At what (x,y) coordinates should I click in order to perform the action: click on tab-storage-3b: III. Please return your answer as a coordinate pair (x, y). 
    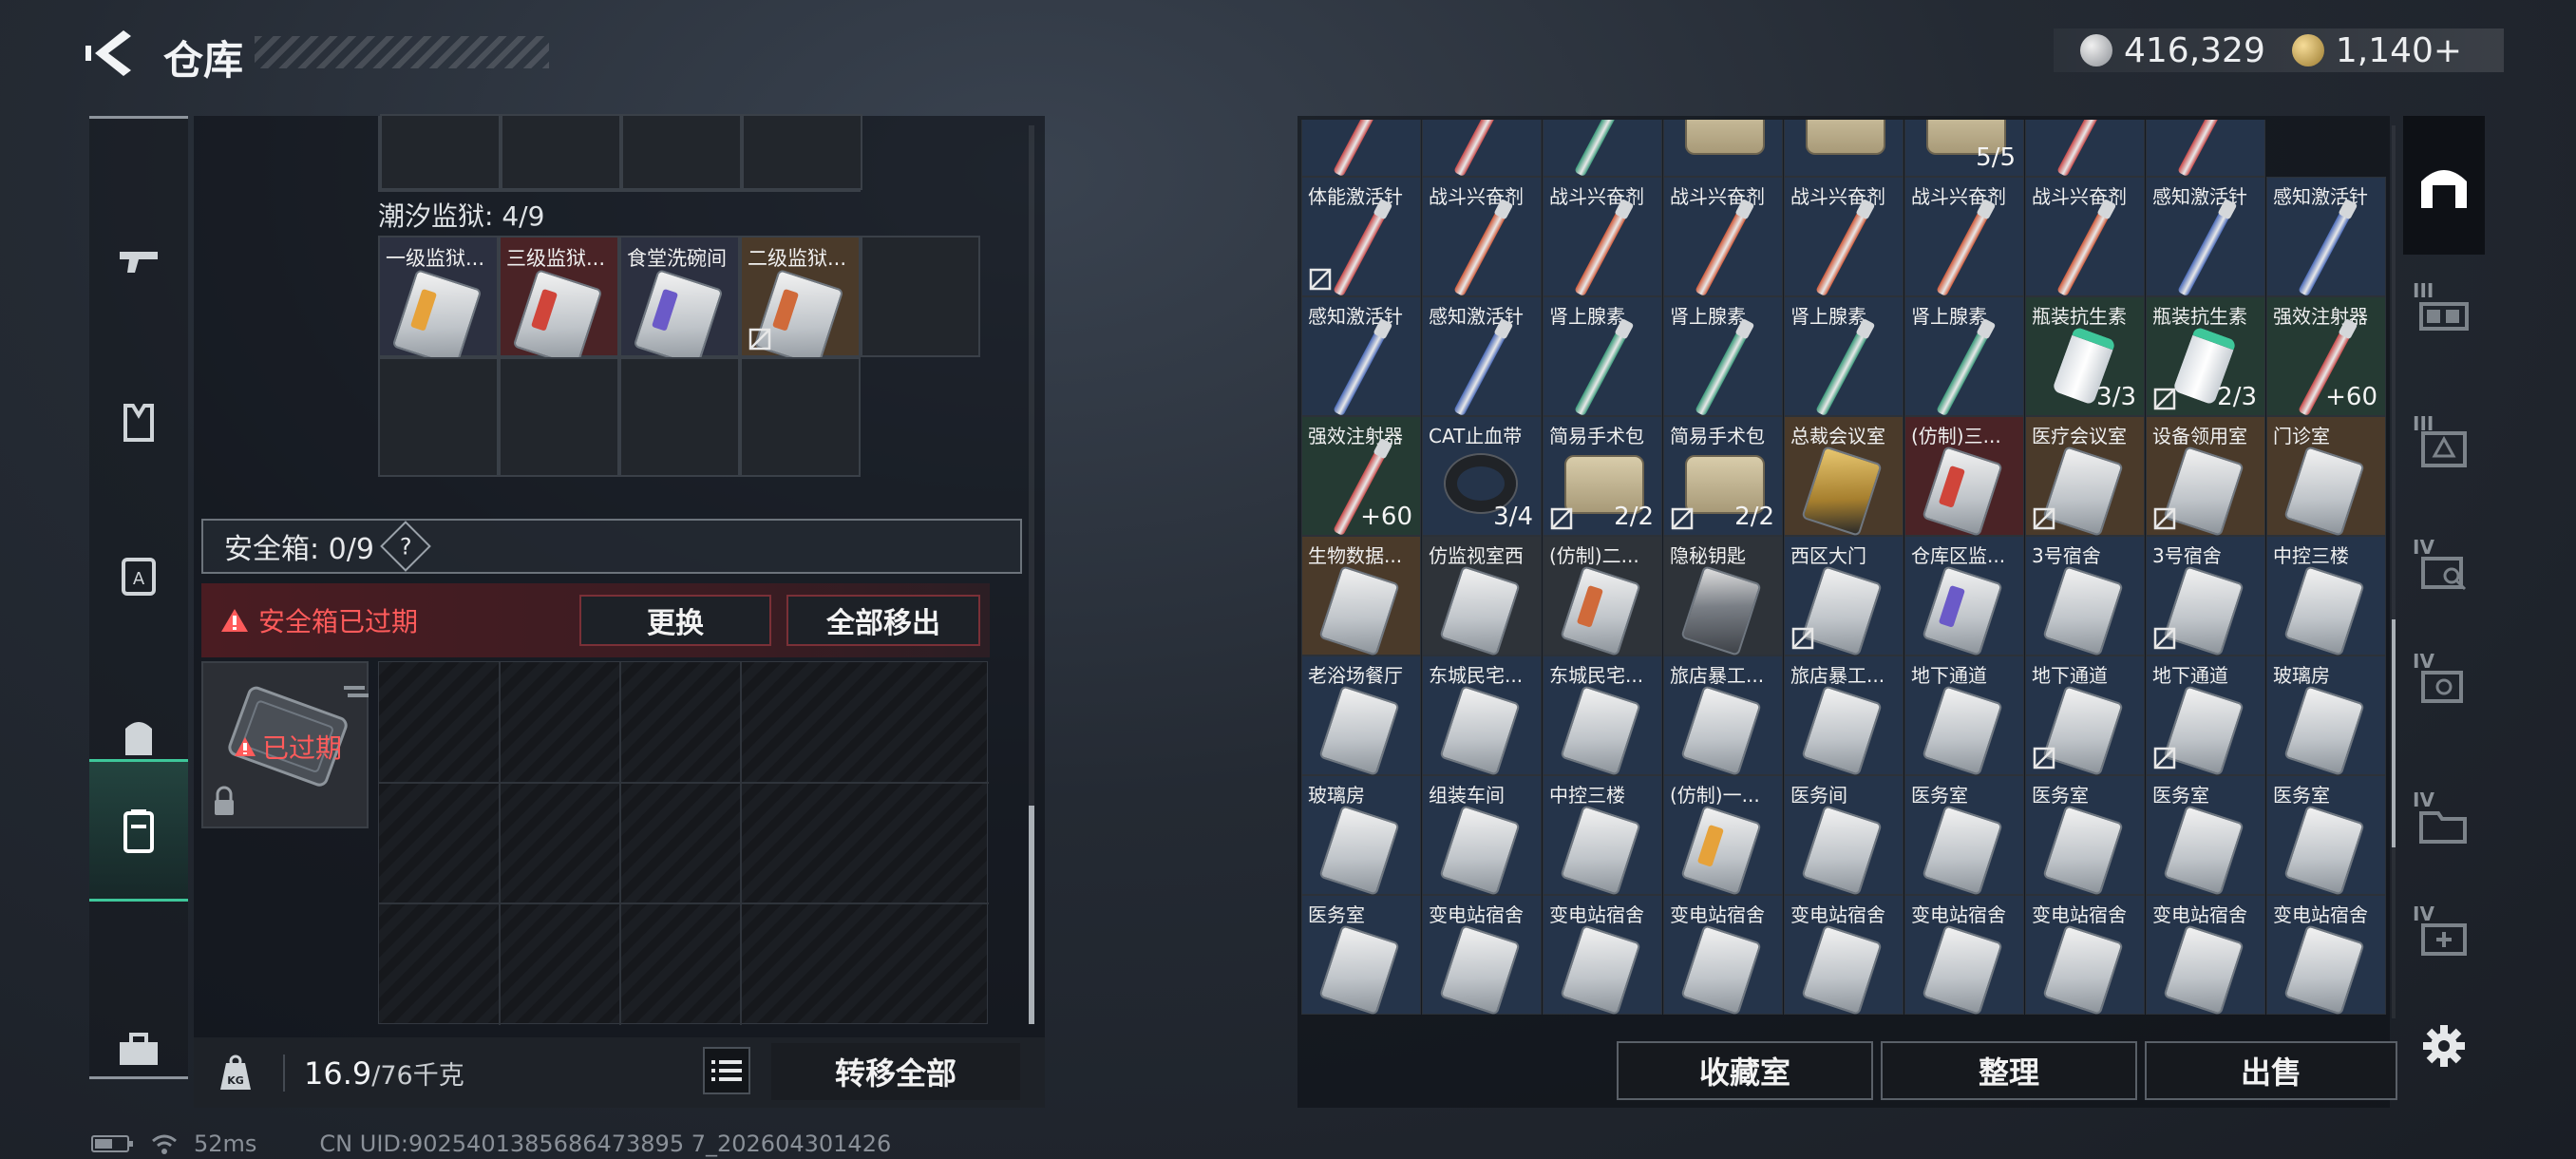
    Looking at the image, I should click on (2444, 448).